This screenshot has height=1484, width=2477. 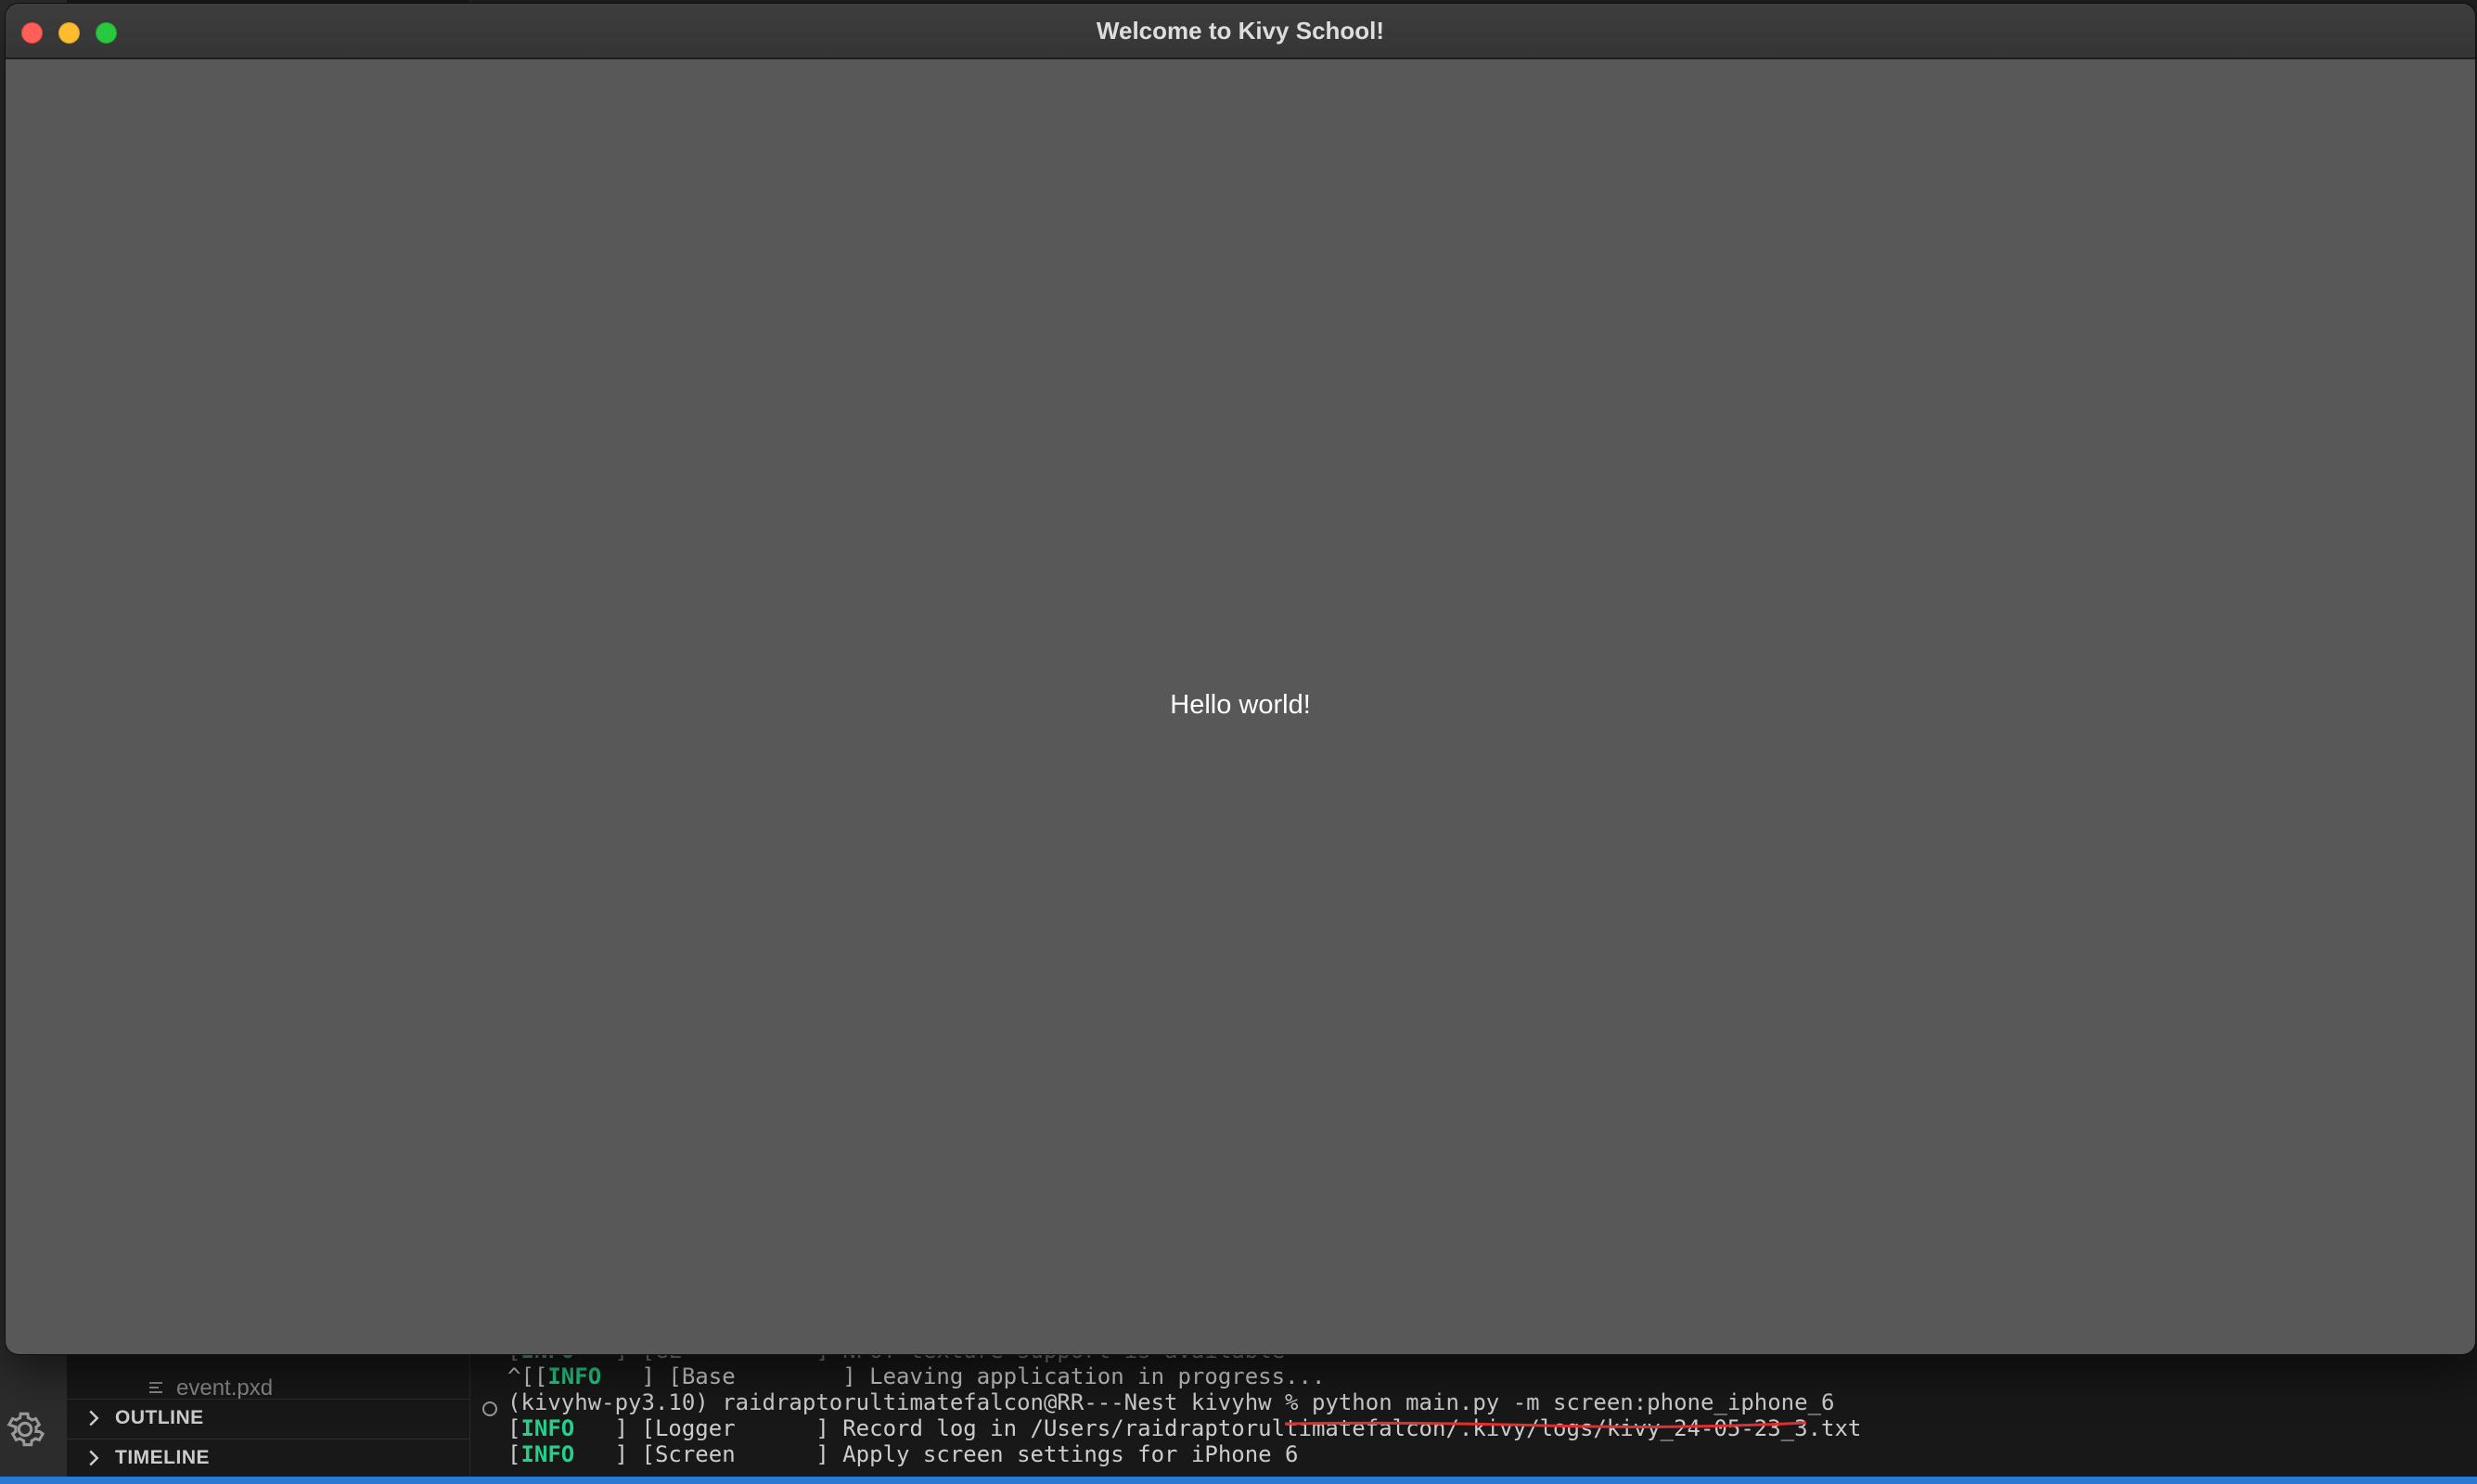 I want to click on outline-label: OUTLINE, so click(x=159, y=1417).